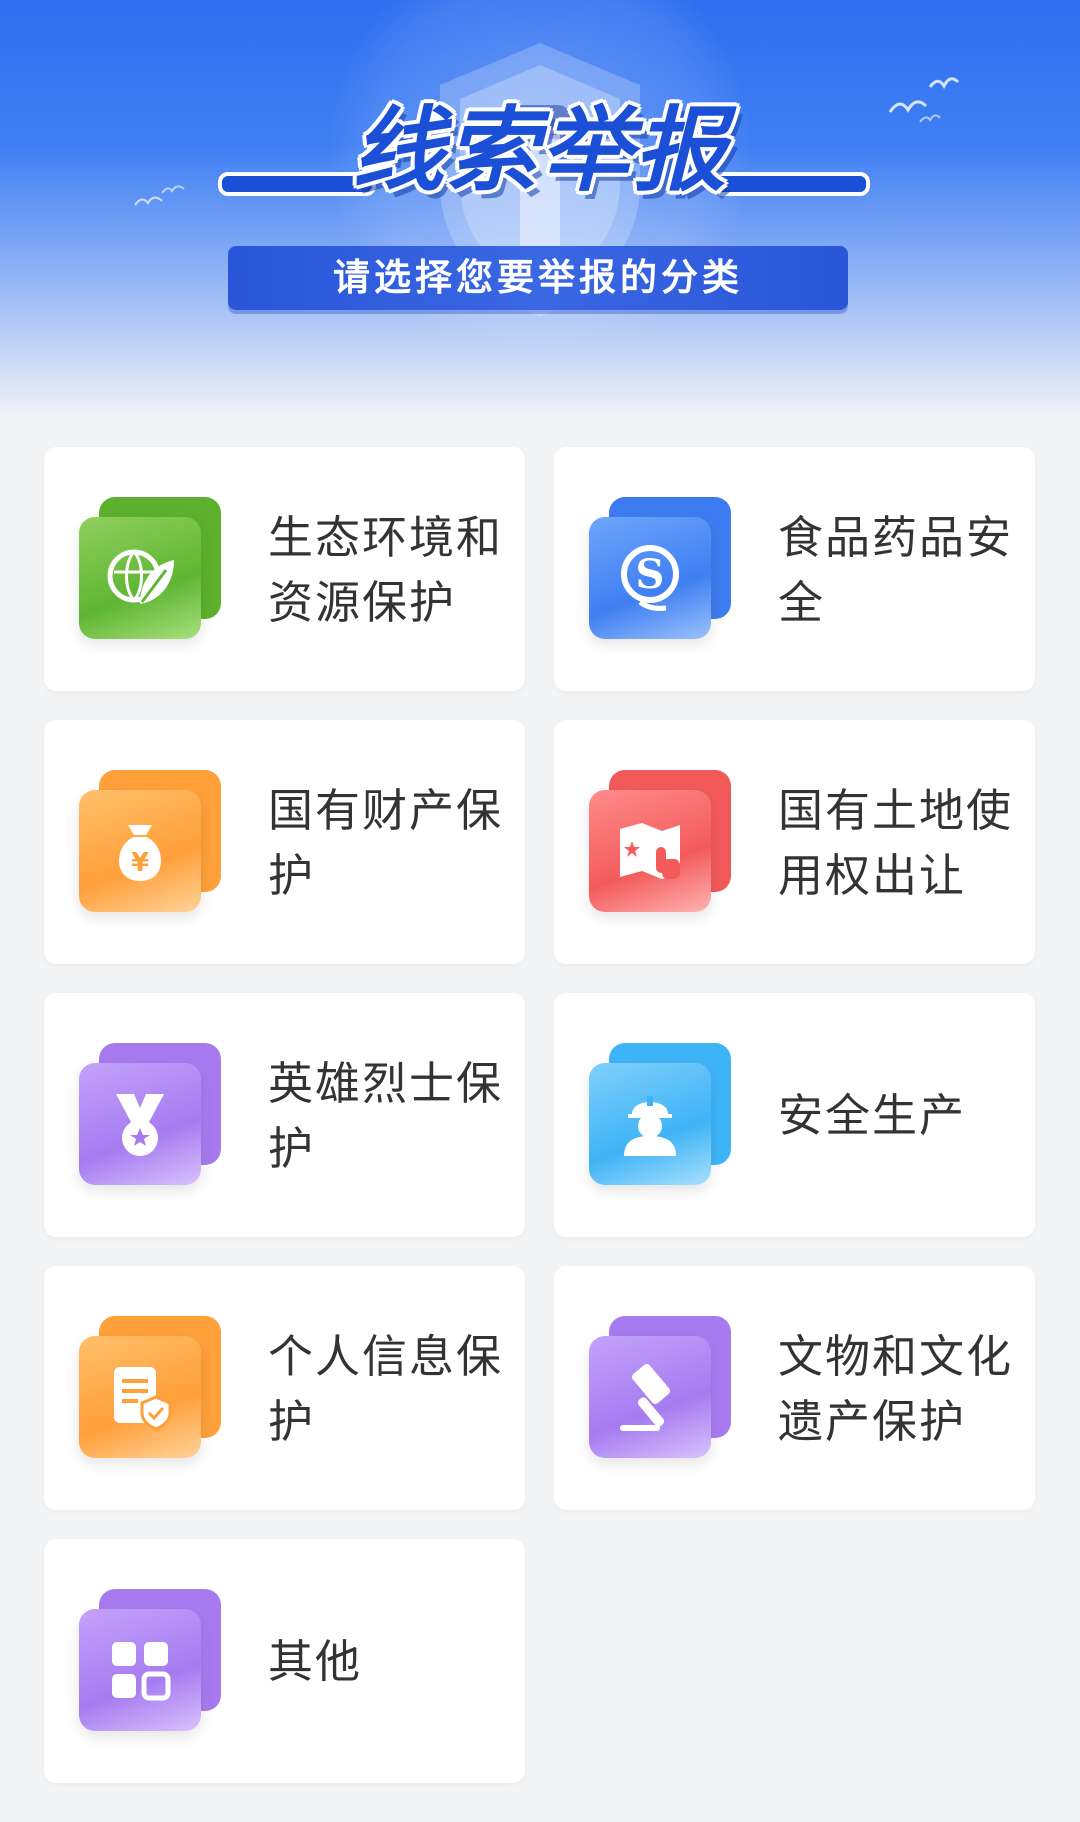 This screenshot has width=1080, height=1822. What do you see at coordinates (661, 1388) in the screenshot?
I see `gavel-icon` at bounding box center [661, 1388].